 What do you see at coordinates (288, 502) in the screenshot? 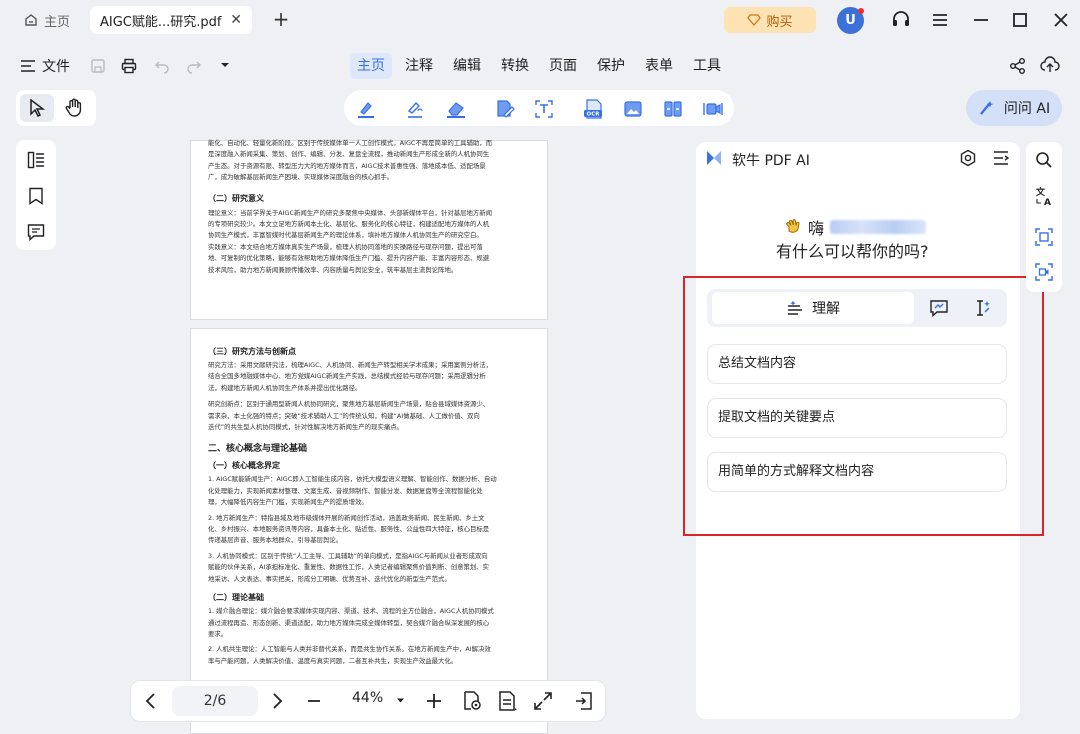
I see `text-line: 理，大幅降低内容生产门槛，实现新闻生产的提质增效。` at bounding box center [288, 502].